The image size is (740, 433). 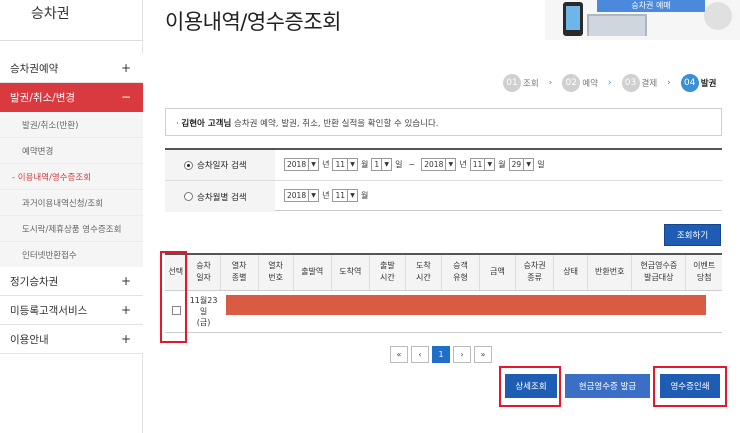 I want to click on from-day-select: 1 ▼, so click(x=382, y=164).